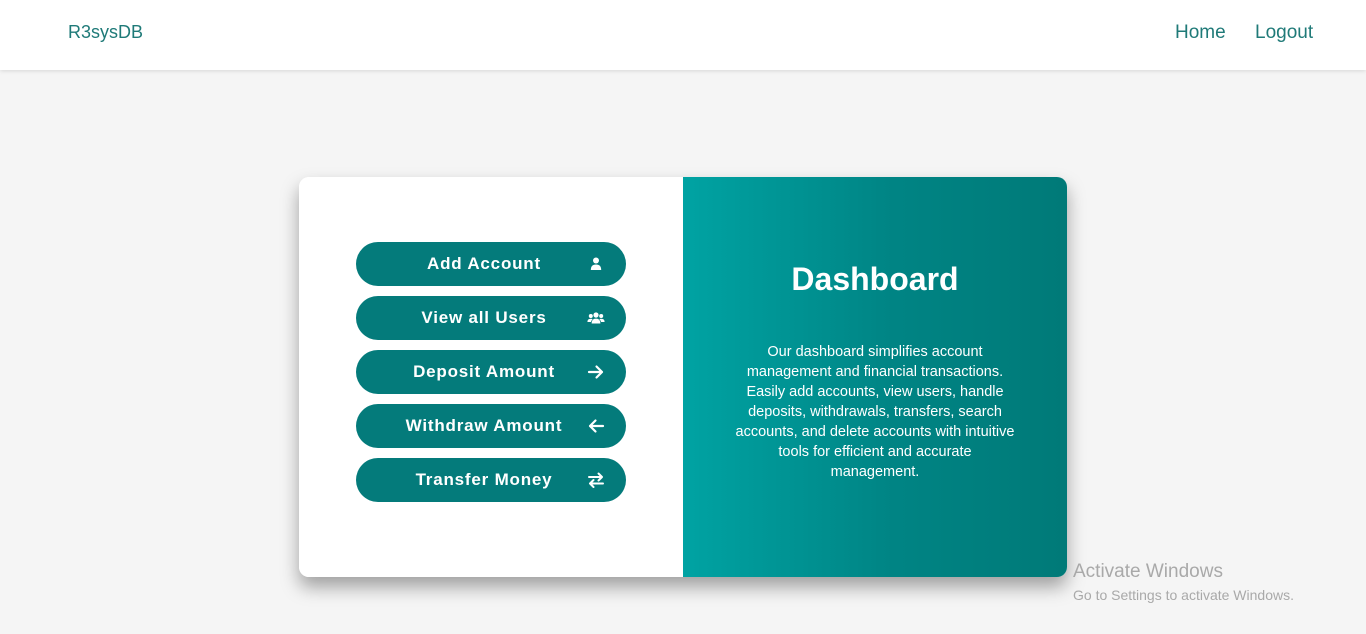  I want to click on deposit-amount-button: Deposit Amount, so click(491, 372).